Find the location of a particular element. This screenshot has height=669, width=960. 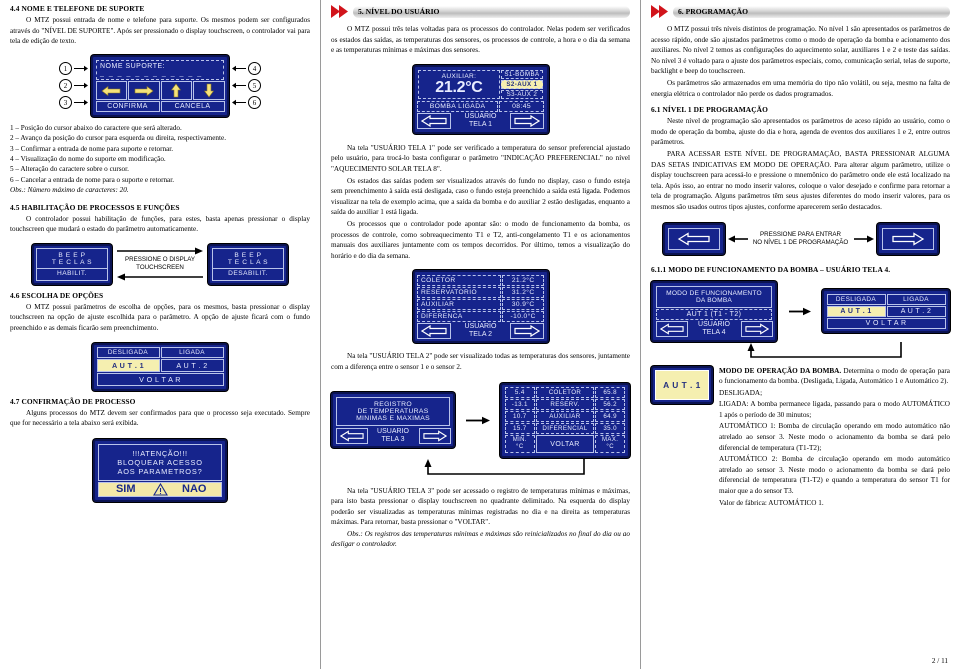

section-banner-bar: 5. NÍVEL DO USUÁRIO is located at coordinates (491, 11).